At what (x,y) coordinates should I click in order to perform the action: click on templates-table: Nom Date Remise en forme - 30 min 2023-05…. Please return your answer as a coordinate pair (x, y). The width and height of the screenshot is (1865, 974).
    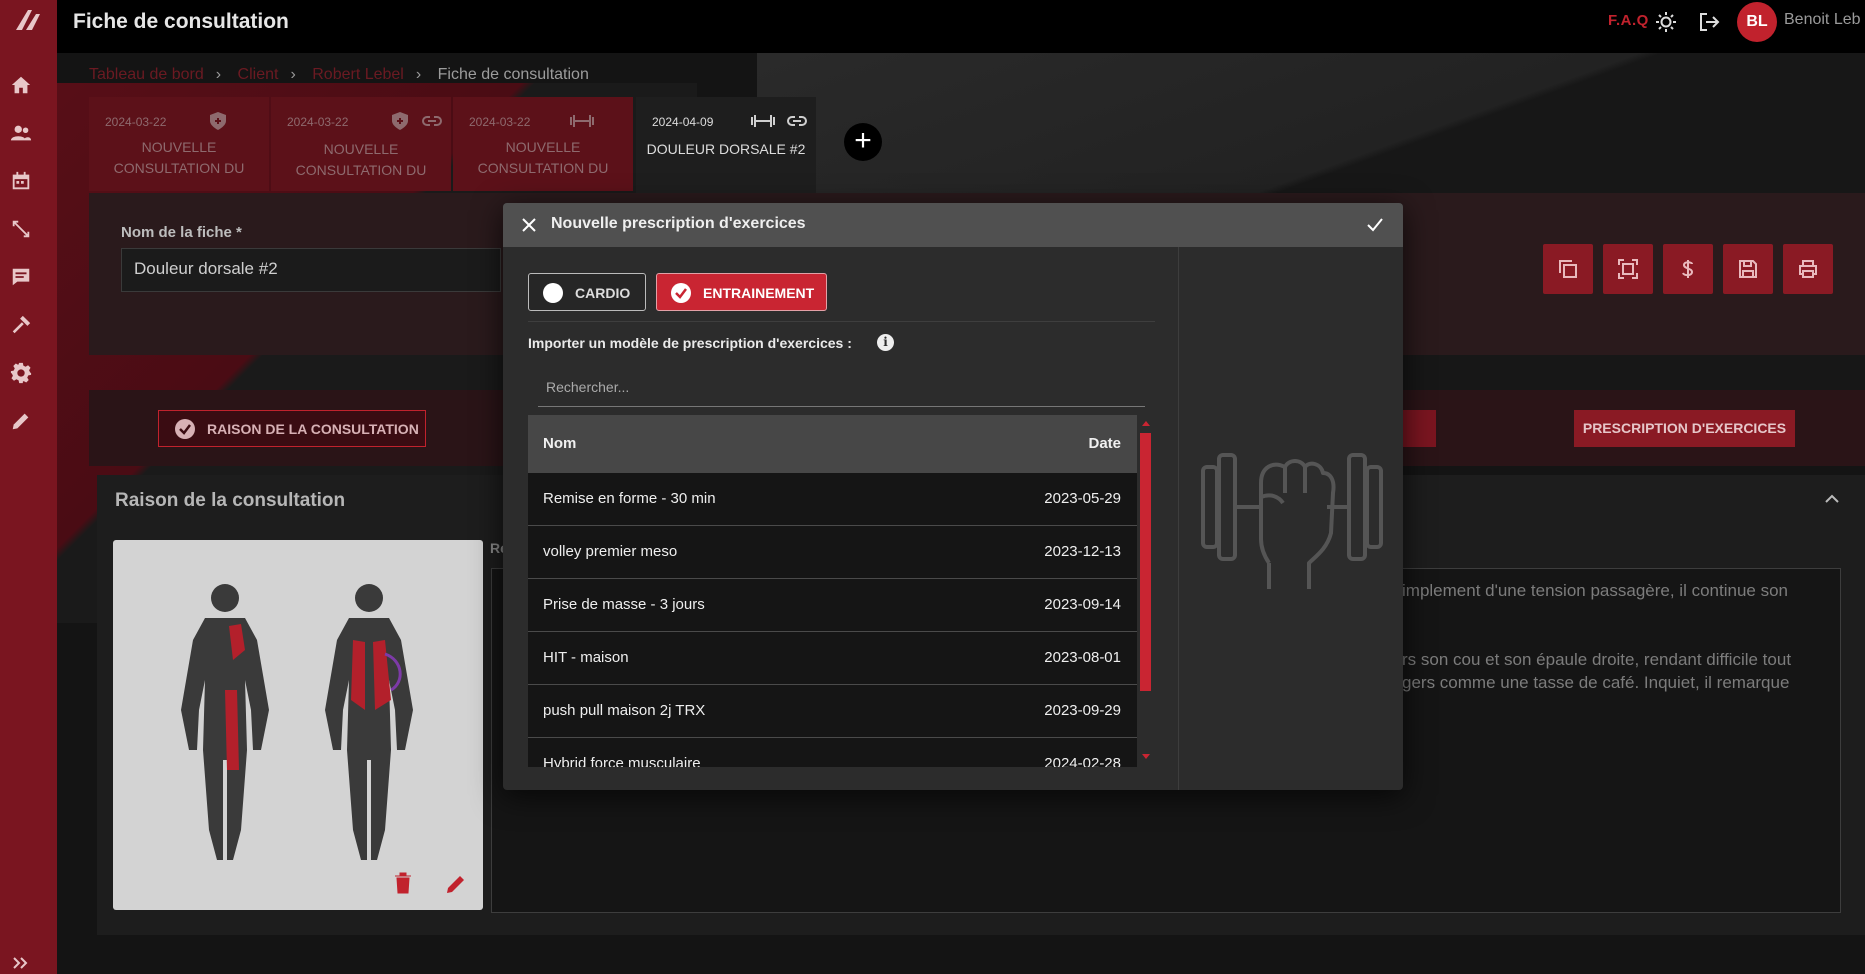
    Looking at the image, I should click on (832, 591).